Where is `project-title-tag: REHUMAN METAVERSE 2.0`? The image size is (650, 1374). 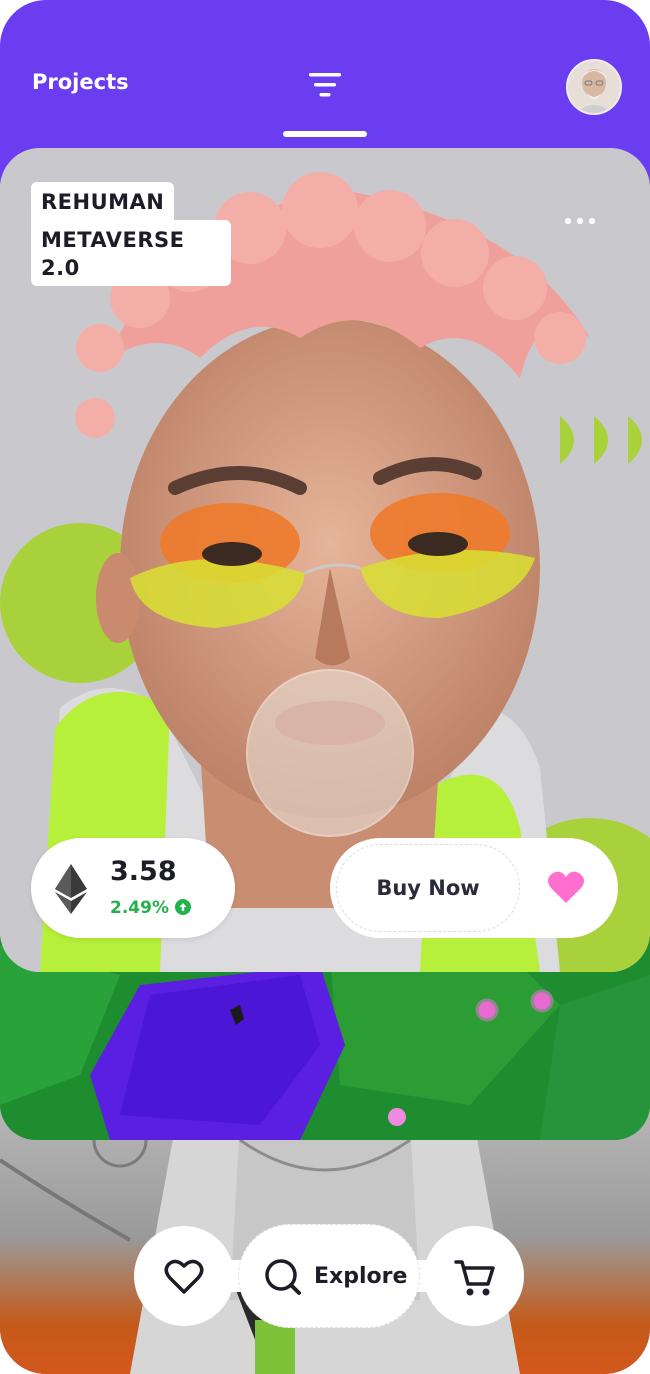 project-title-tag: REHUMAN METAVERSE 2.0 is located at coordinates (131, 234).